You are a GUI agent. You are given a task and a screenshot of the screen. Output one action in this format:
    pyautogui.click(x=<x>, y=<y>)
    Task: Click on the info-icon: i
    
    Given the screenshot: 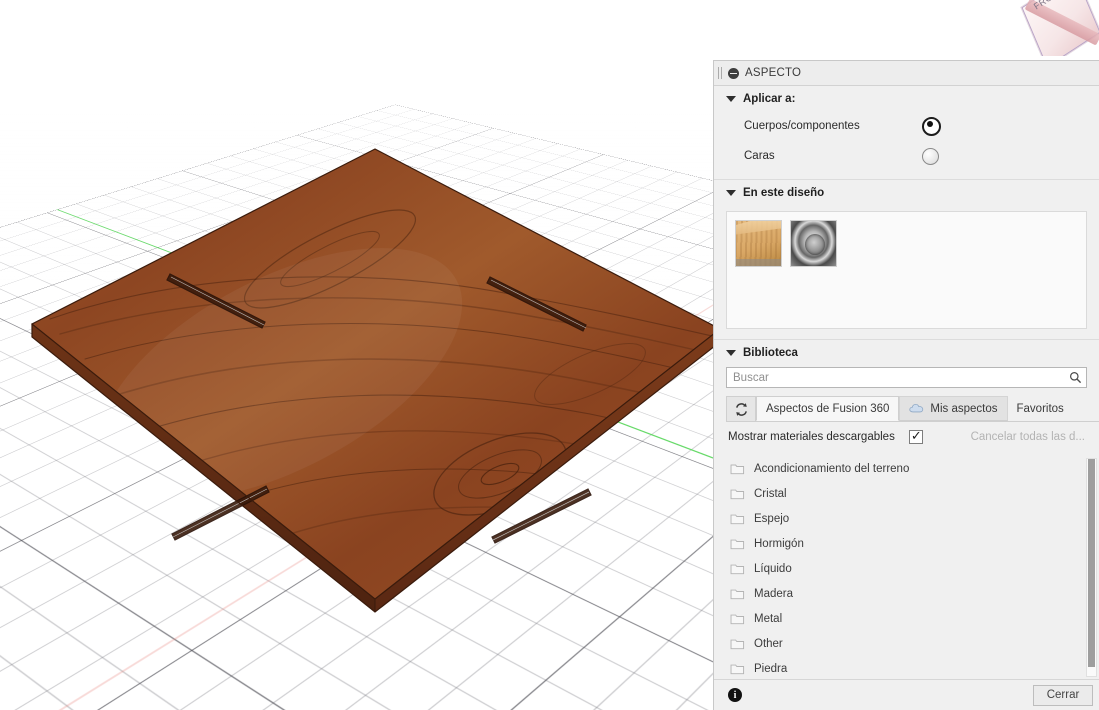 What is the action you would take?
    pyautogui.click(x=735, y=695)
    